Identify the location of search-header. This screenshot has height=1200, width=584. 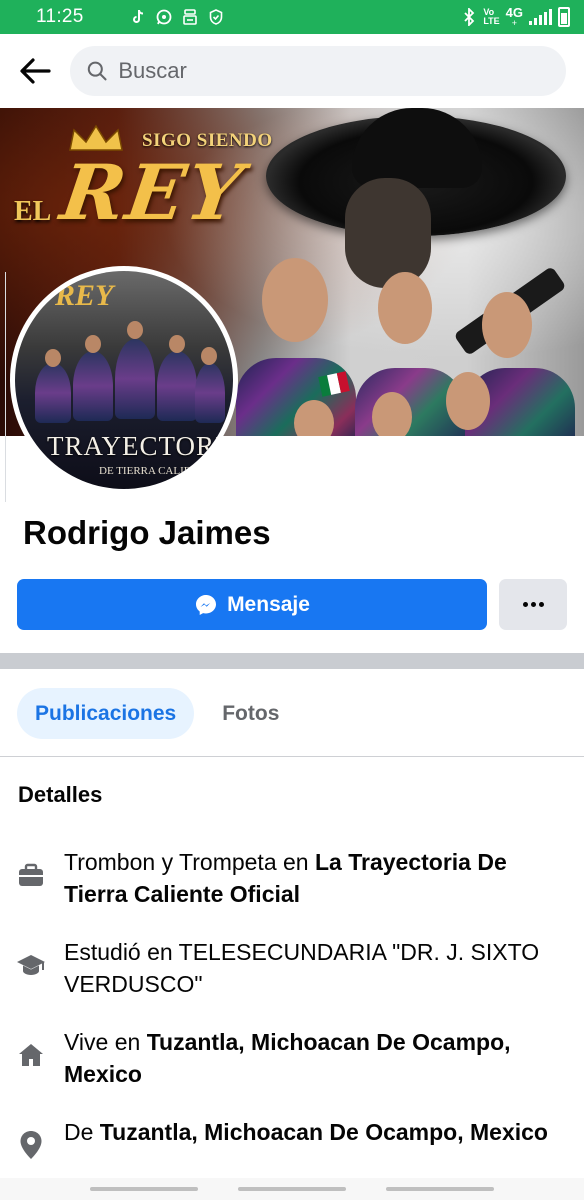
(292, 71).